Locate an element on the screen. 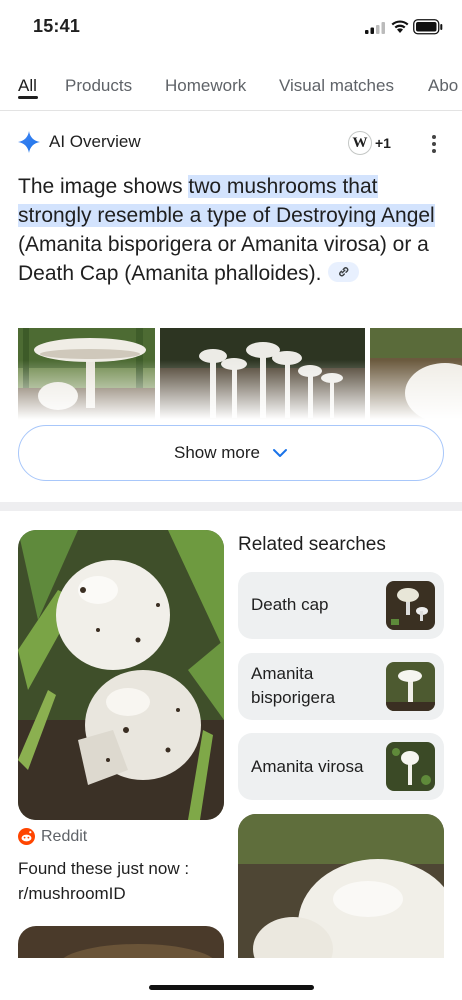  related-search-chip: Amanita bisporigera is located at coordinates (341, 686).